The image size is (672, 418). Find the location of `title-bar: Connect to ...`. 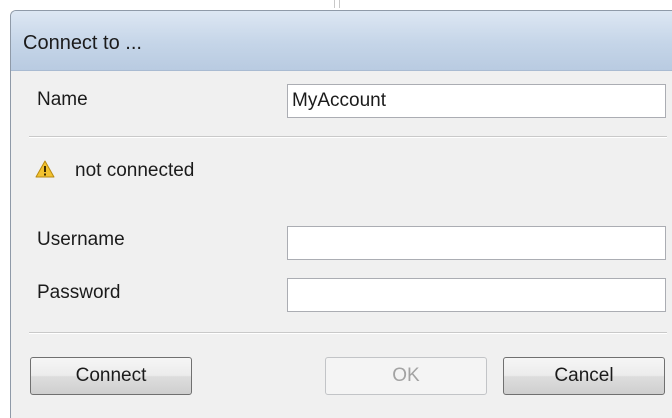

title-bar: Connect to ... is located at coordinates (341, 41).